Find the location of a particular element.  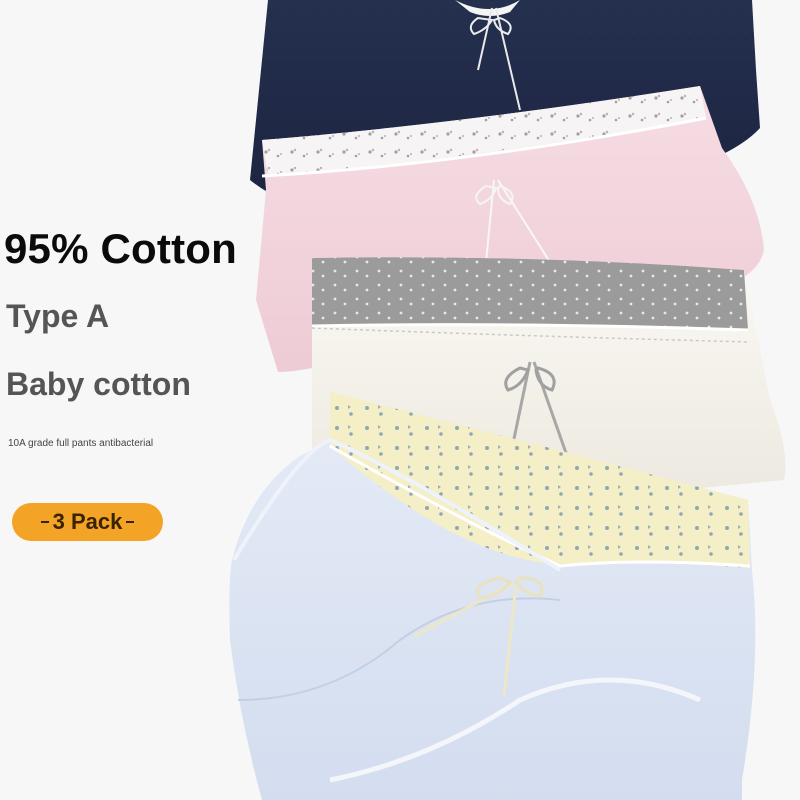

type-label: Type A is located at coordinates (58, 316).